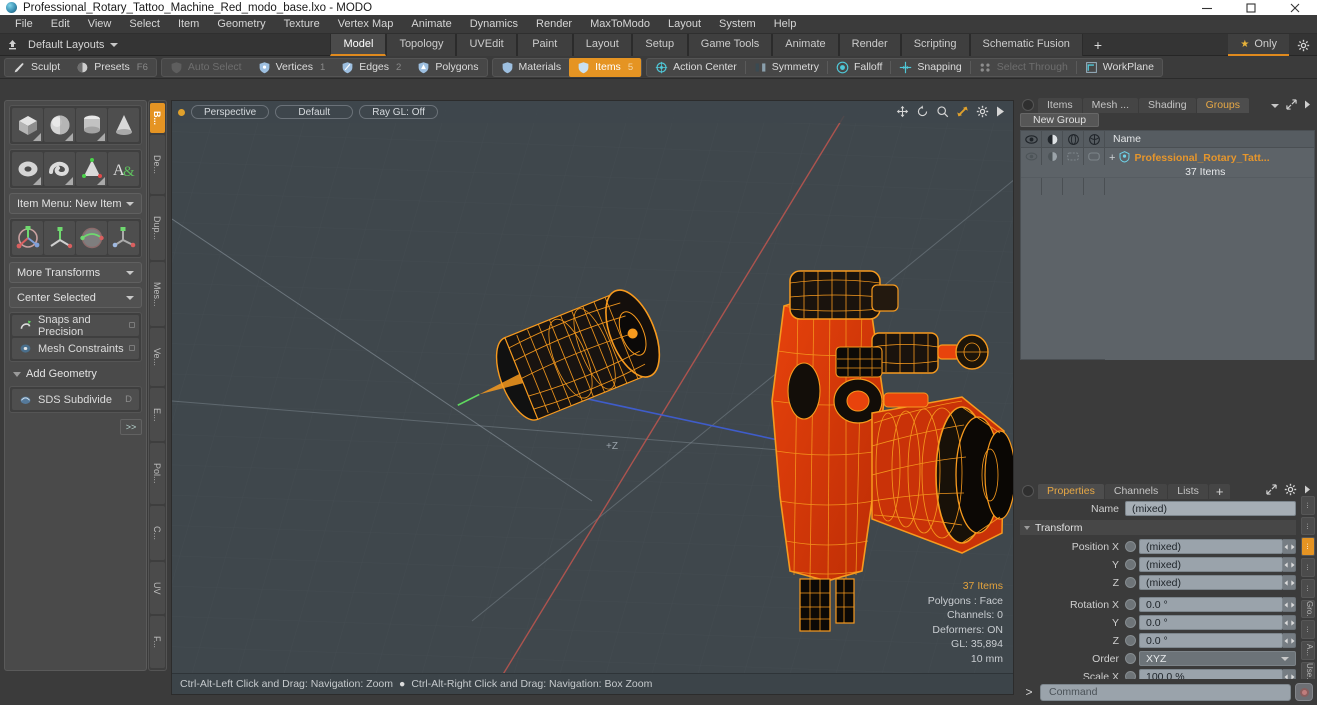  Describe the element at coordinates (131, 427) in the screenshot. I see `left-panel-forward-button: >>` at that location.